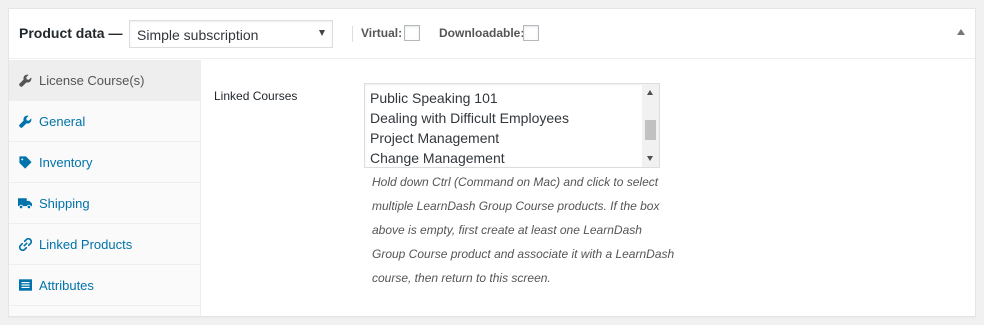 The image size is (984, 325). I want to click on tab-license-courses: License Course(s), so click(105, 80).